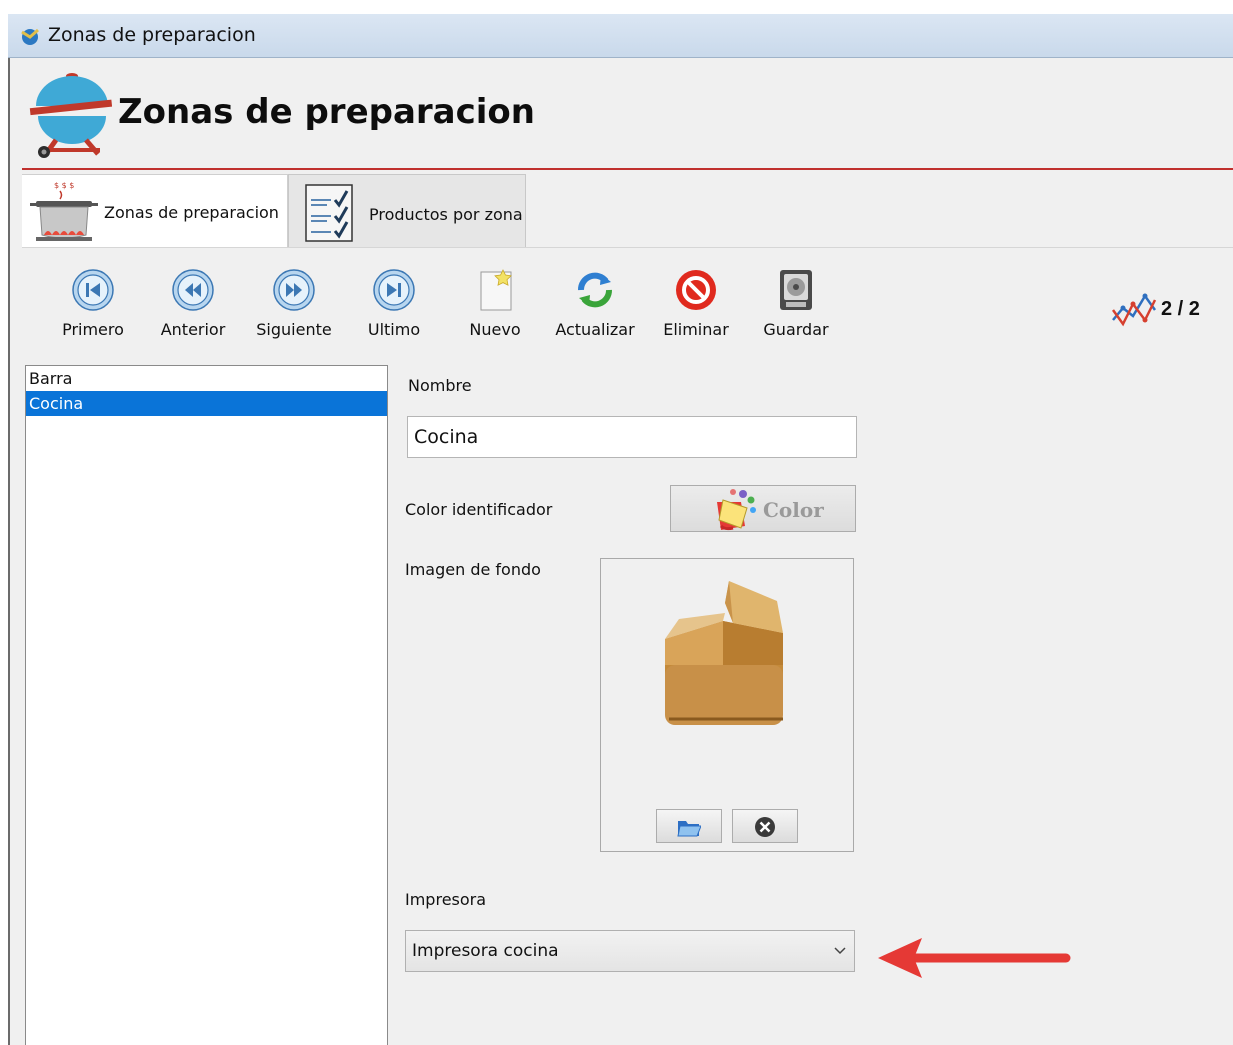  Describe the element at coordinates (696, 329) in the screenshot. I see `delete-label: Eliminar` at that location.